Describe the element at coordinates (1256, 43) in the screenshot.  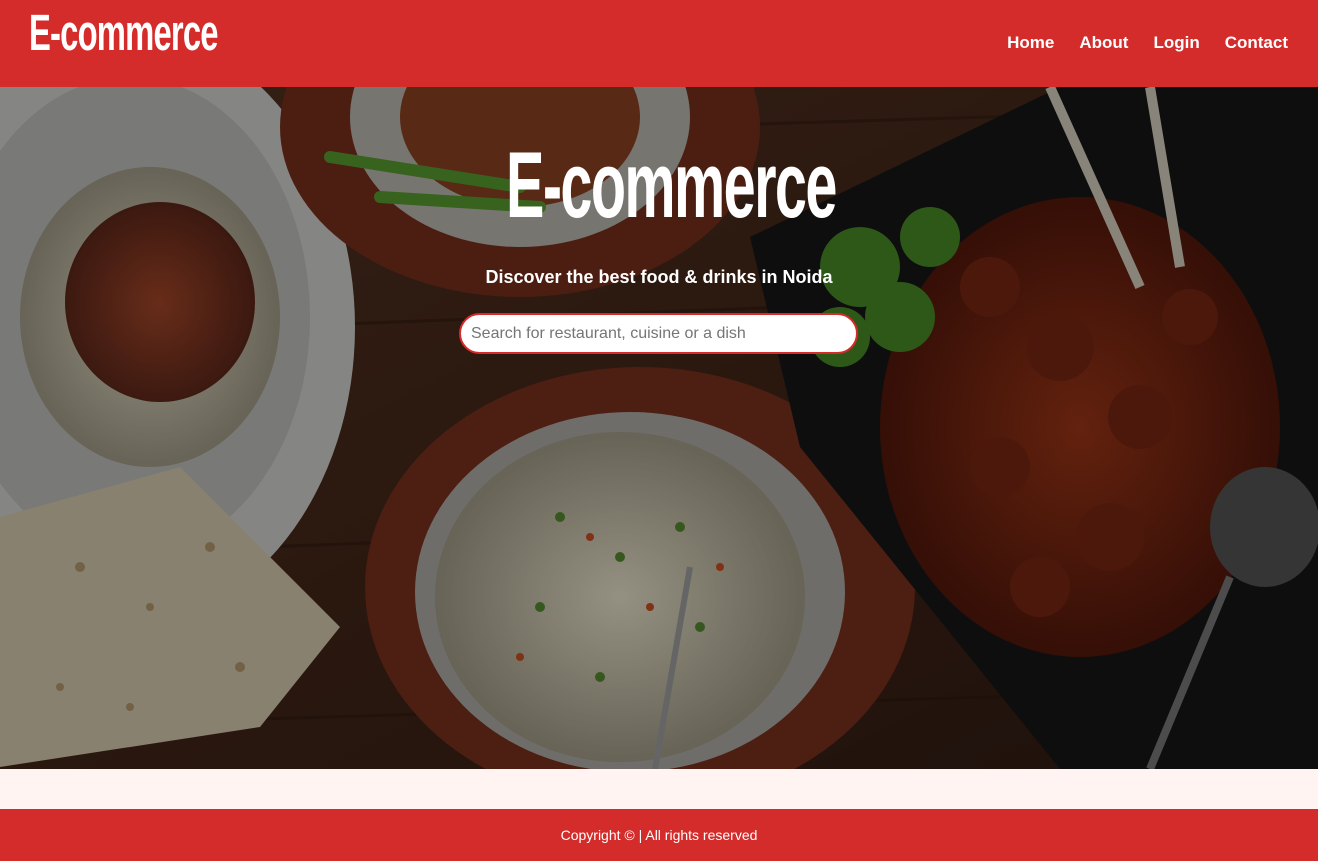
I see `nav-link-contact: Contact` at that location.